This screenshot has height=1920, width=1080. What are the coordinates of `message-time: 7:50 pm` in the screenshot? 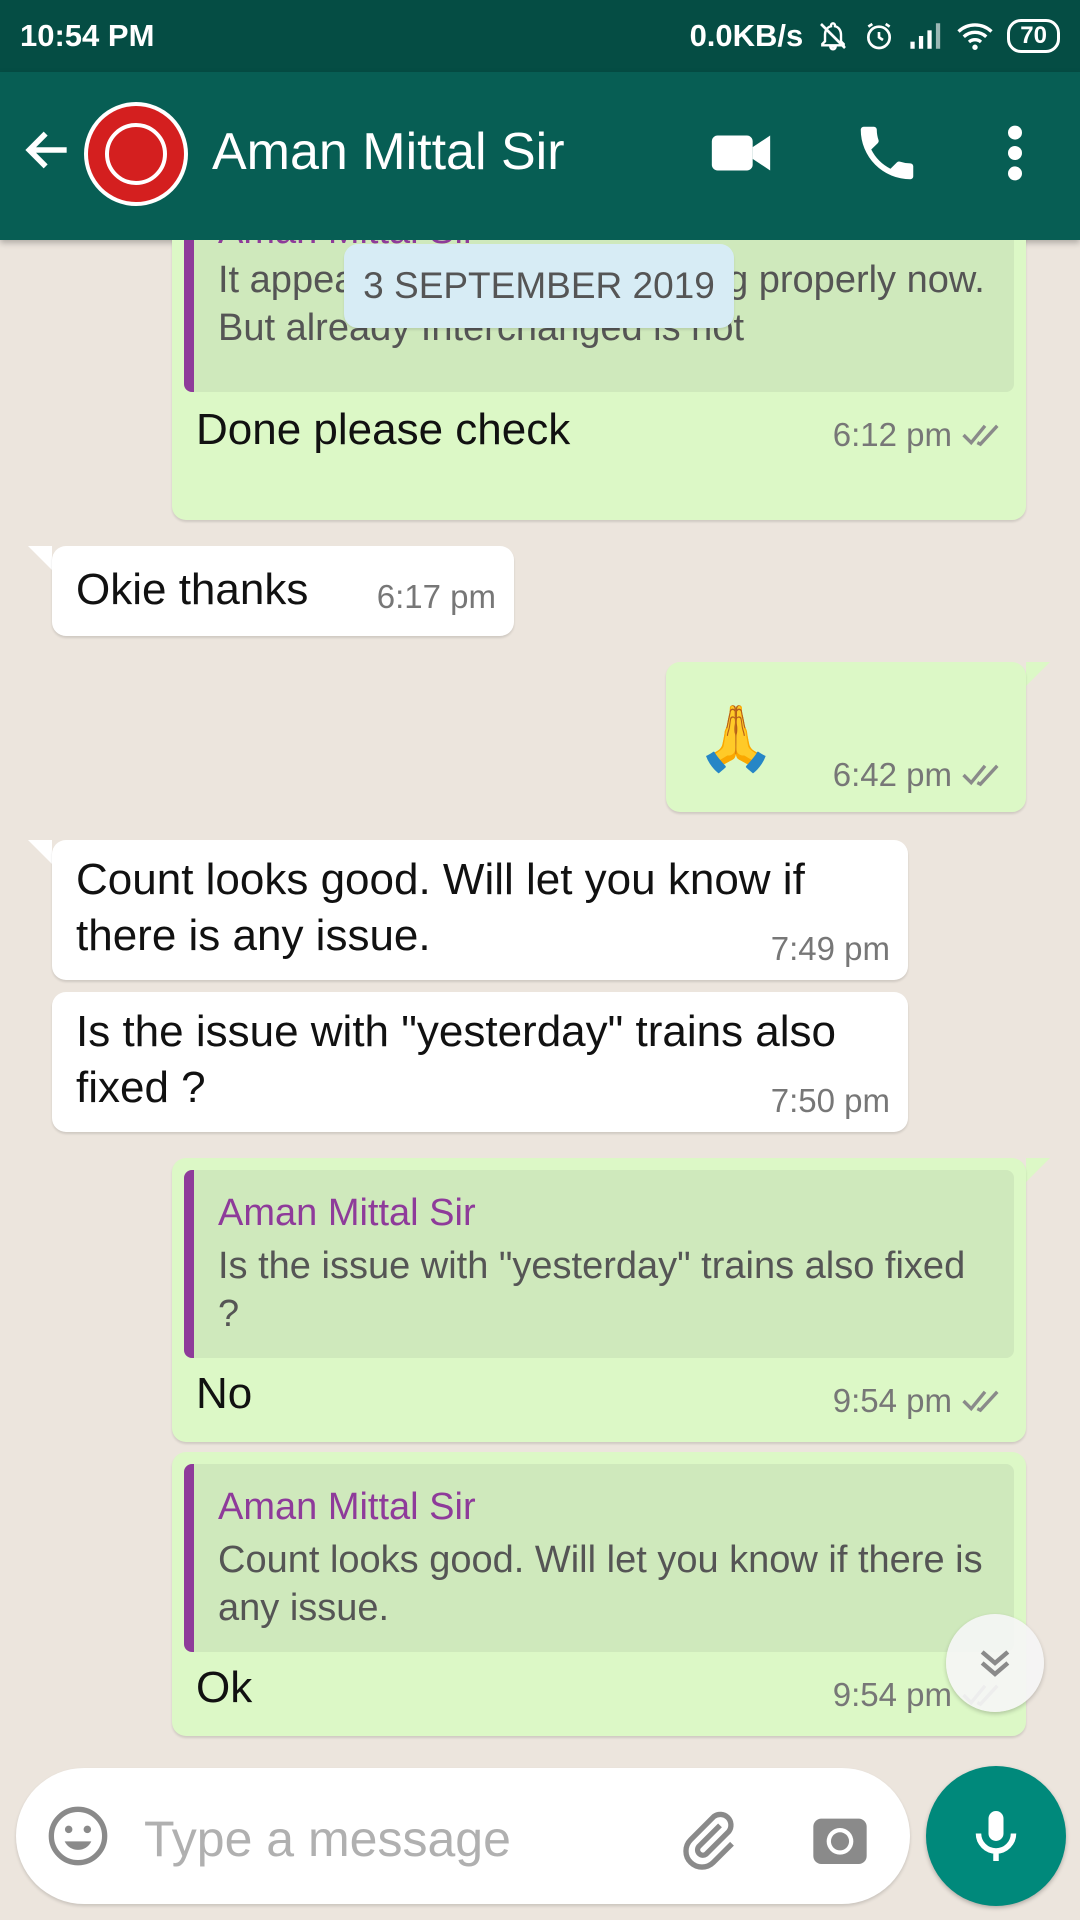 It's located at (830, 1100).